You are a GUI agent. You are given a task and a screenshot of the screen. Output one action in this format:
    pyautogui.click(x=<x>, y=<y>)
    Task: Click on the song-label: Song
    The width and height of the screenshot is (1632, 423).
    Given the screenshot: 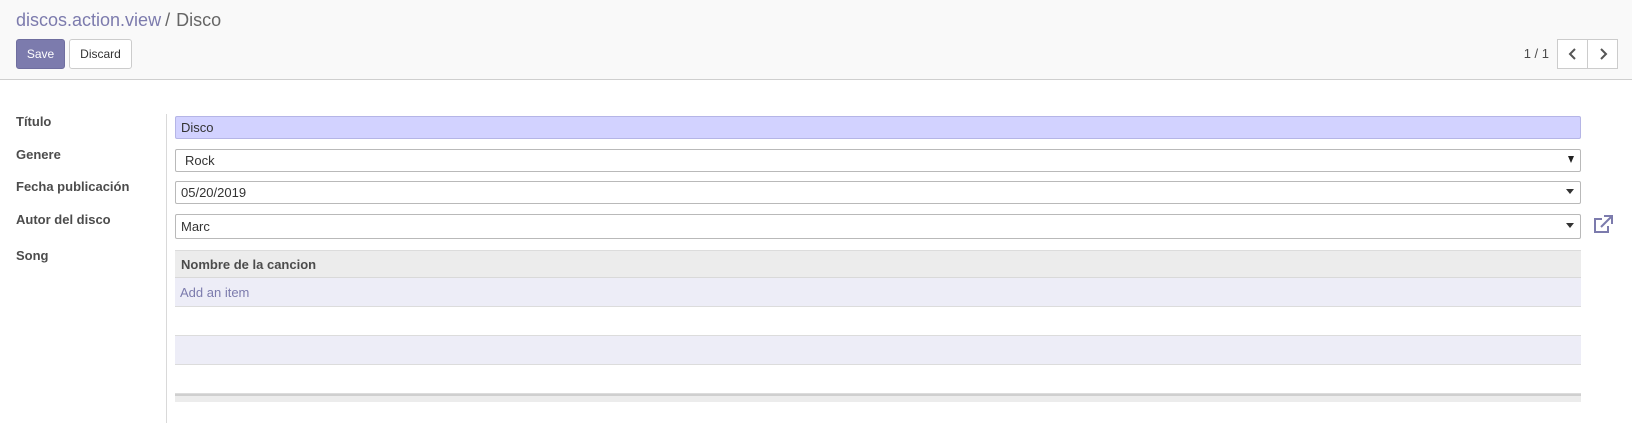 What is the action you would take?
    pyautogui.click(x=32, y=255)
    